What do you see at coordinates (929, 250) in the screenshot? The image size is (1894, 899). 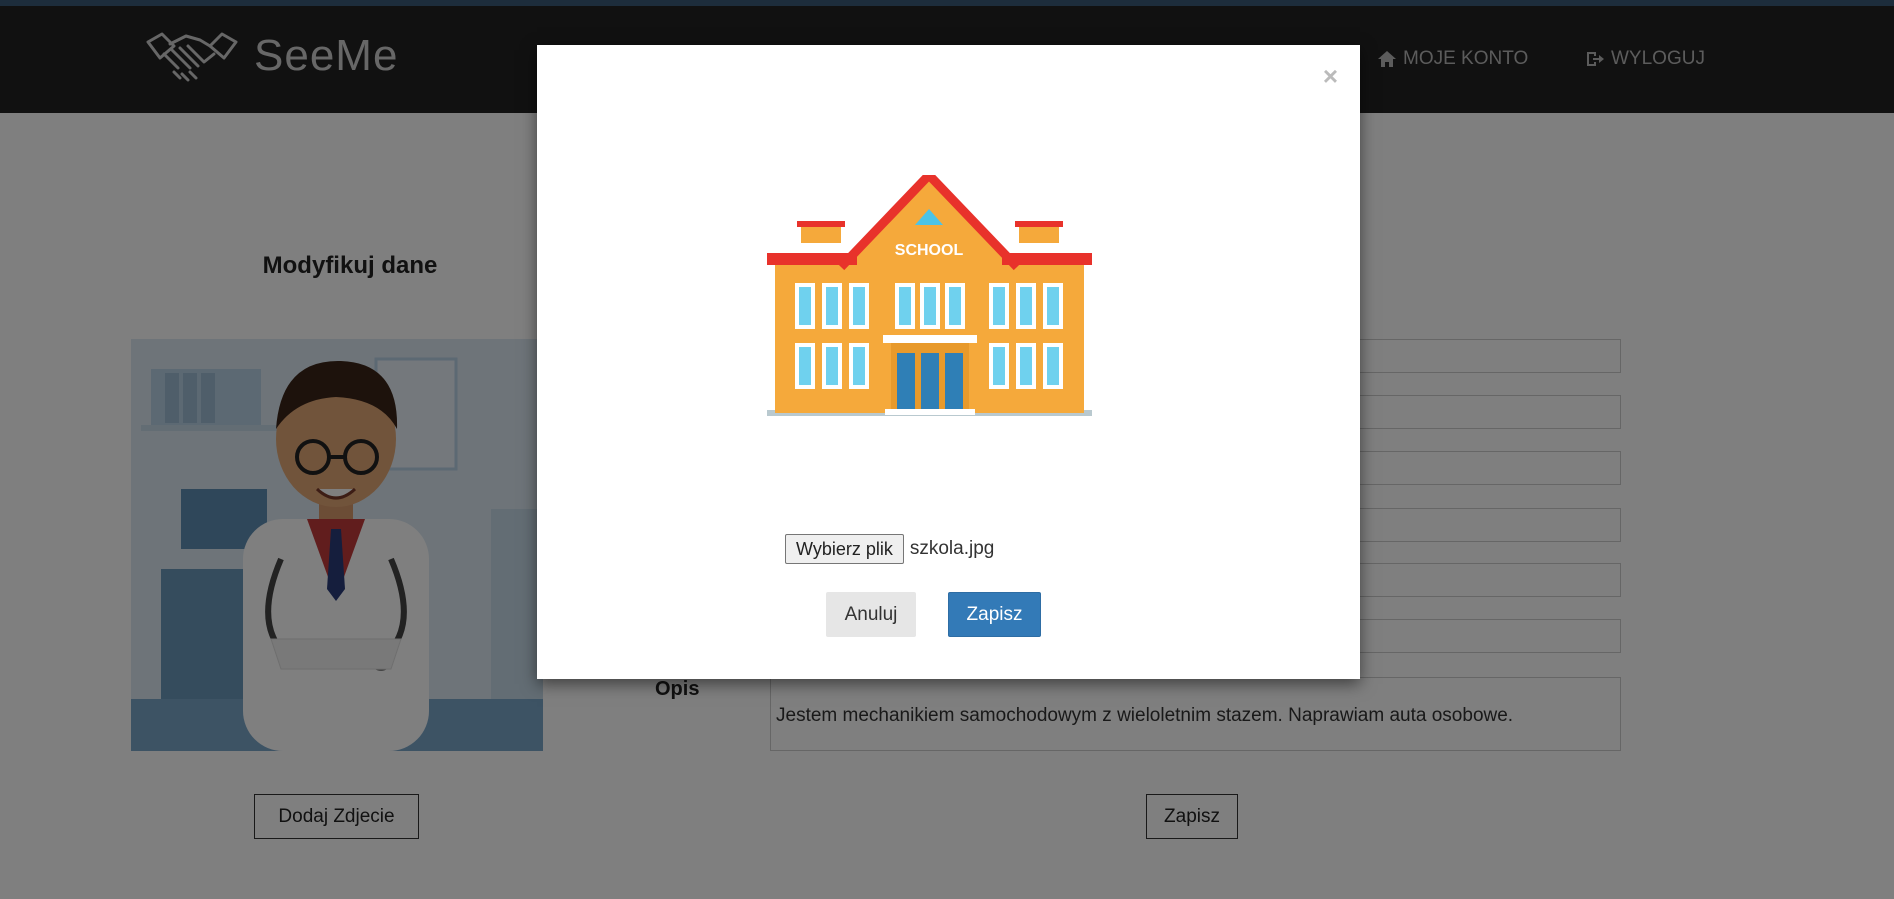 I see `school-sign: SCHOOL` at bounding box center [929, 250].